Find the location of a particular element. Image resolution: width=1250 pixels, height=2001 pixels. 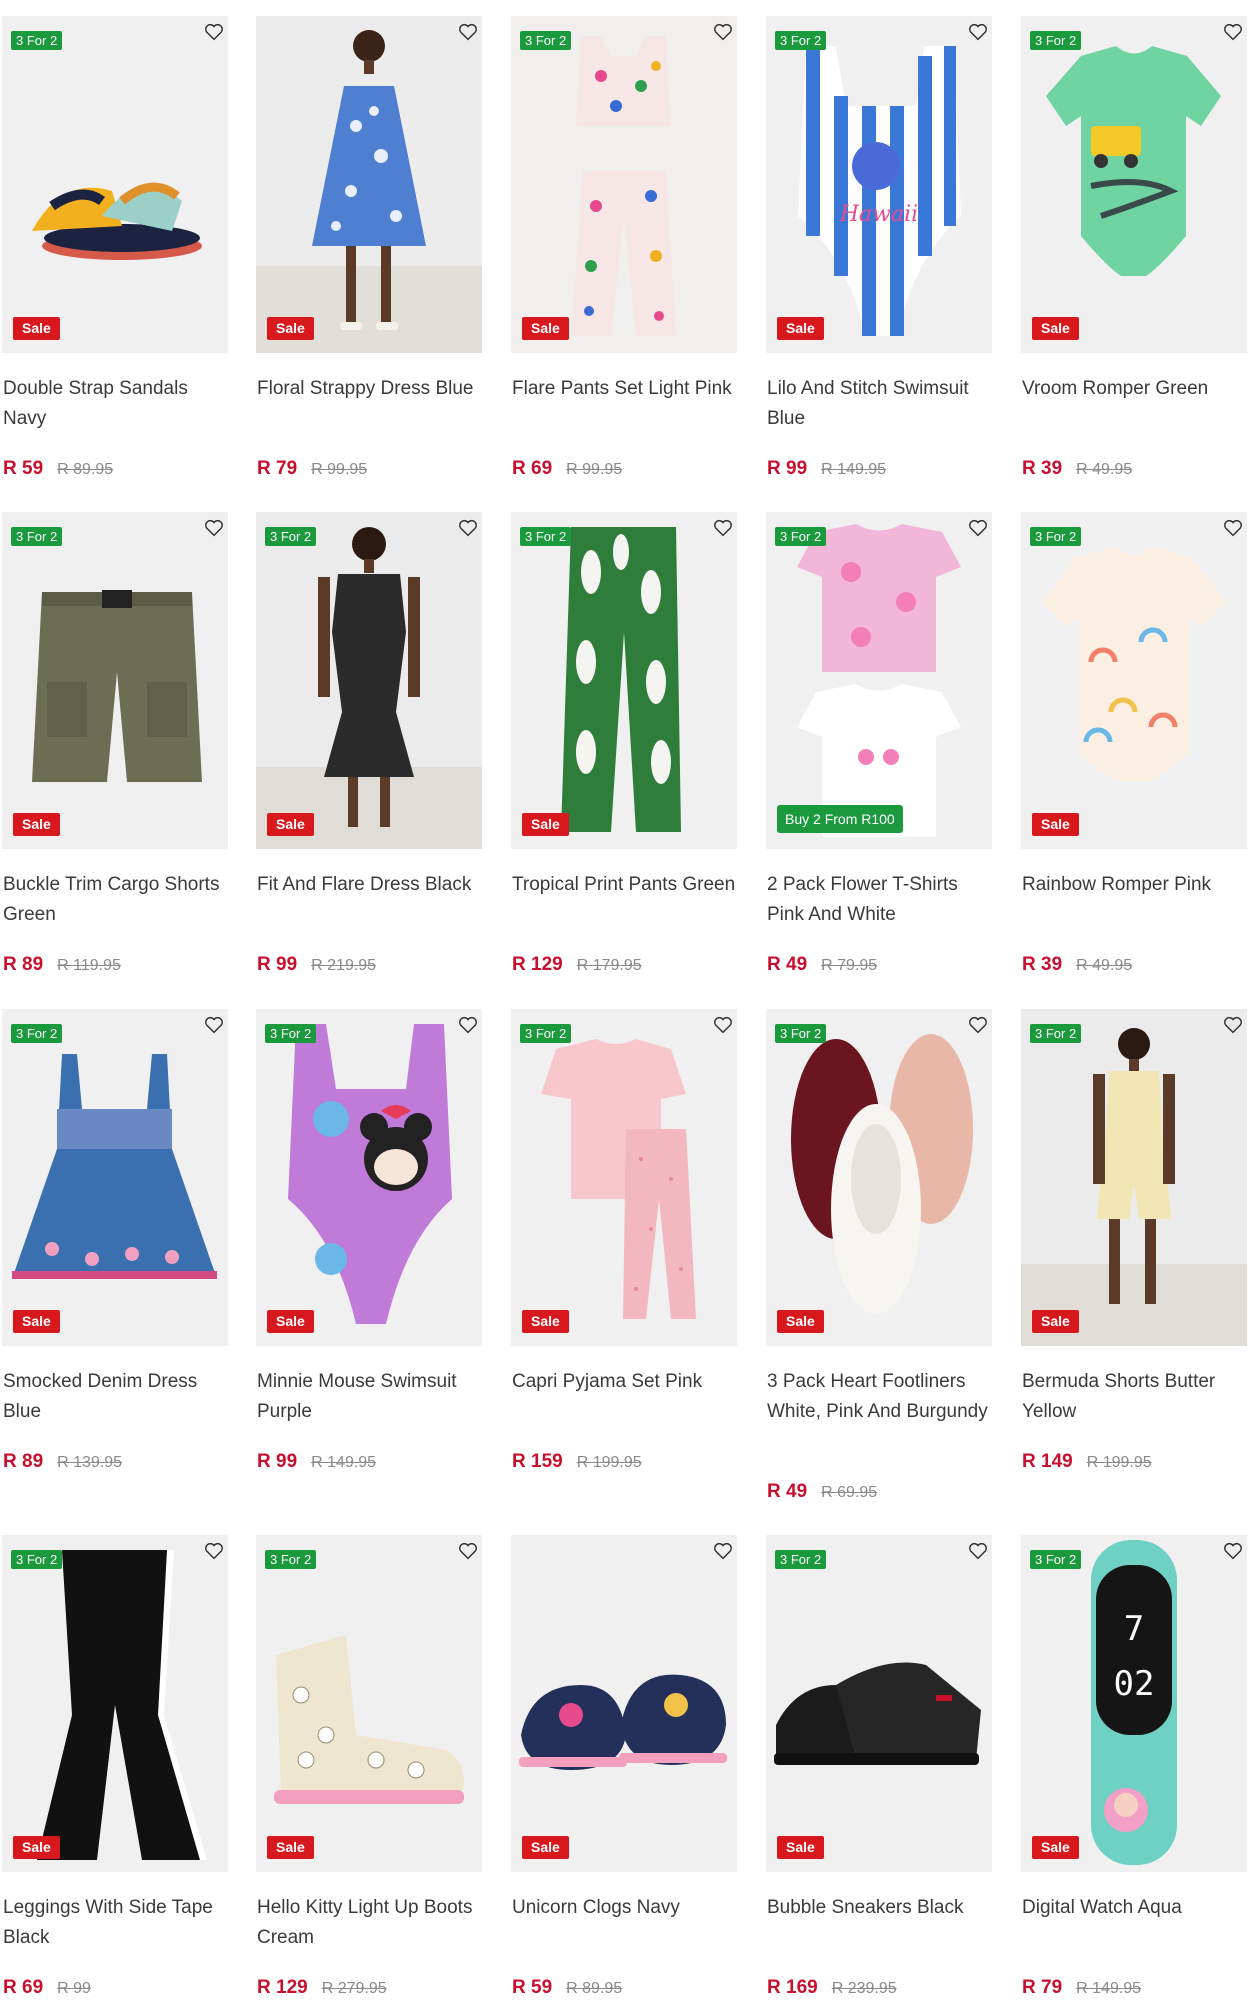

product-title: Capri Pyjama Set Pink is located at coordinates (625, 1382).